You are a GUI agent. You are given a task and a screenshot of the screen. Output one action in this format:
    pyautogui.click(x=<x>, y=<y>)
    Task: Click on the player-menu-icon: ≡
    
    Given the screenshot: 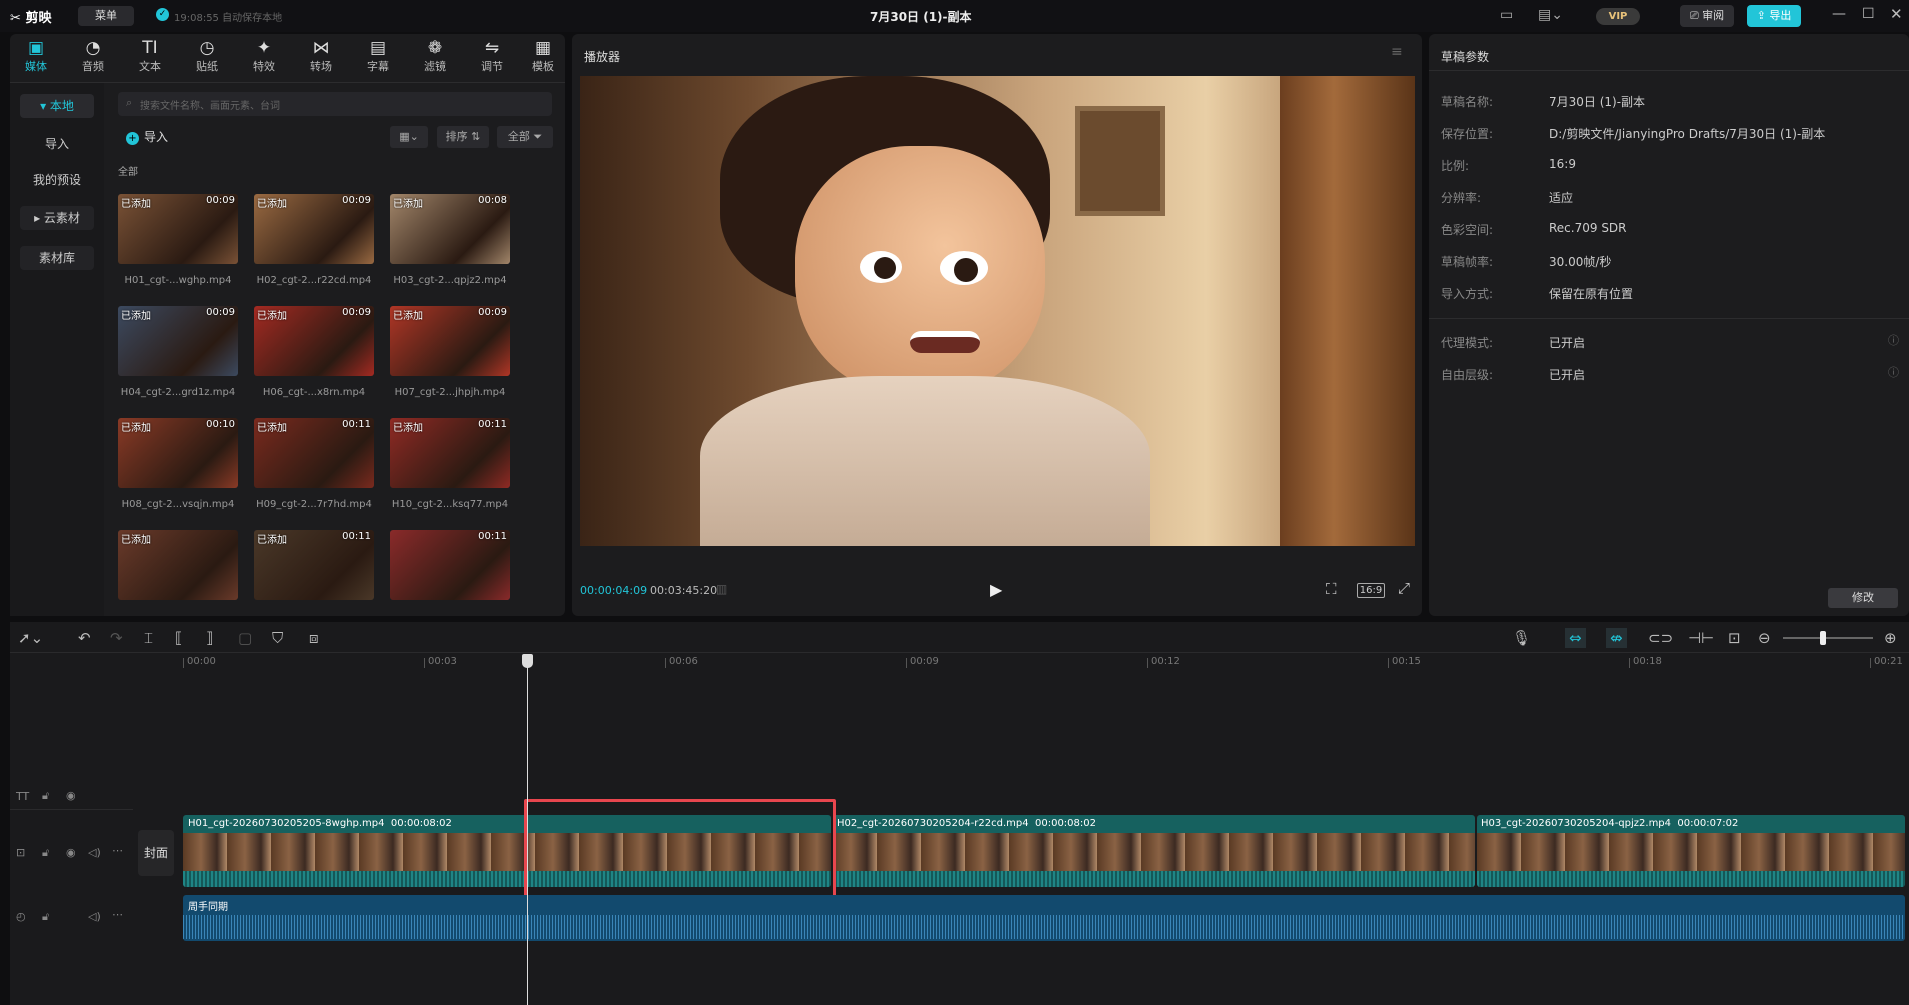 What is the action you would take?
    pyautogui.click(x=1397, y=52)
    